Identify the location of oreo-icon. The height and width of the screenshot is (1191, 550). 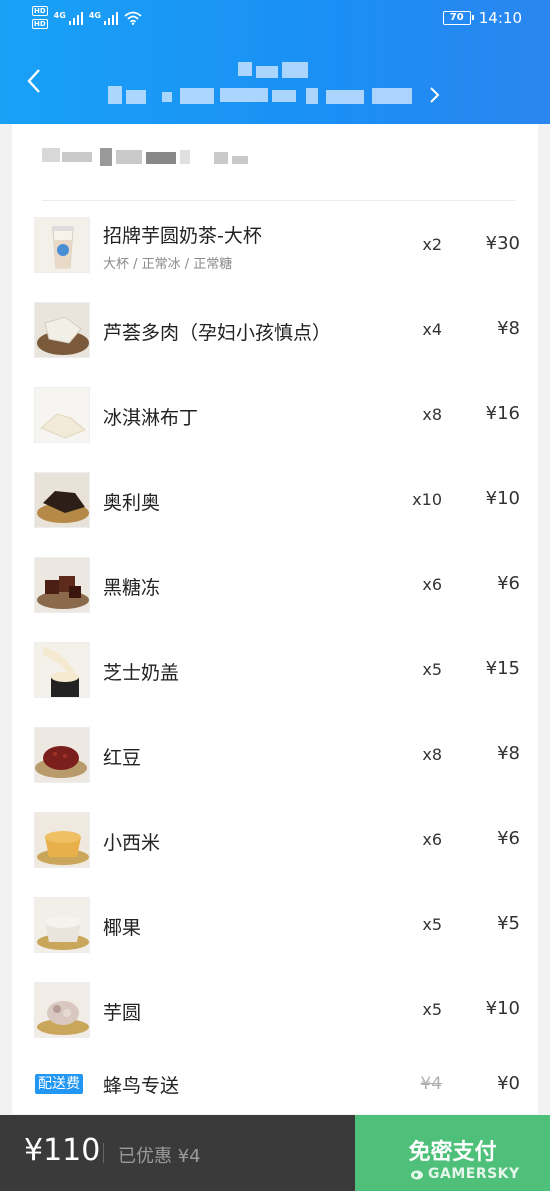
(62, 500).